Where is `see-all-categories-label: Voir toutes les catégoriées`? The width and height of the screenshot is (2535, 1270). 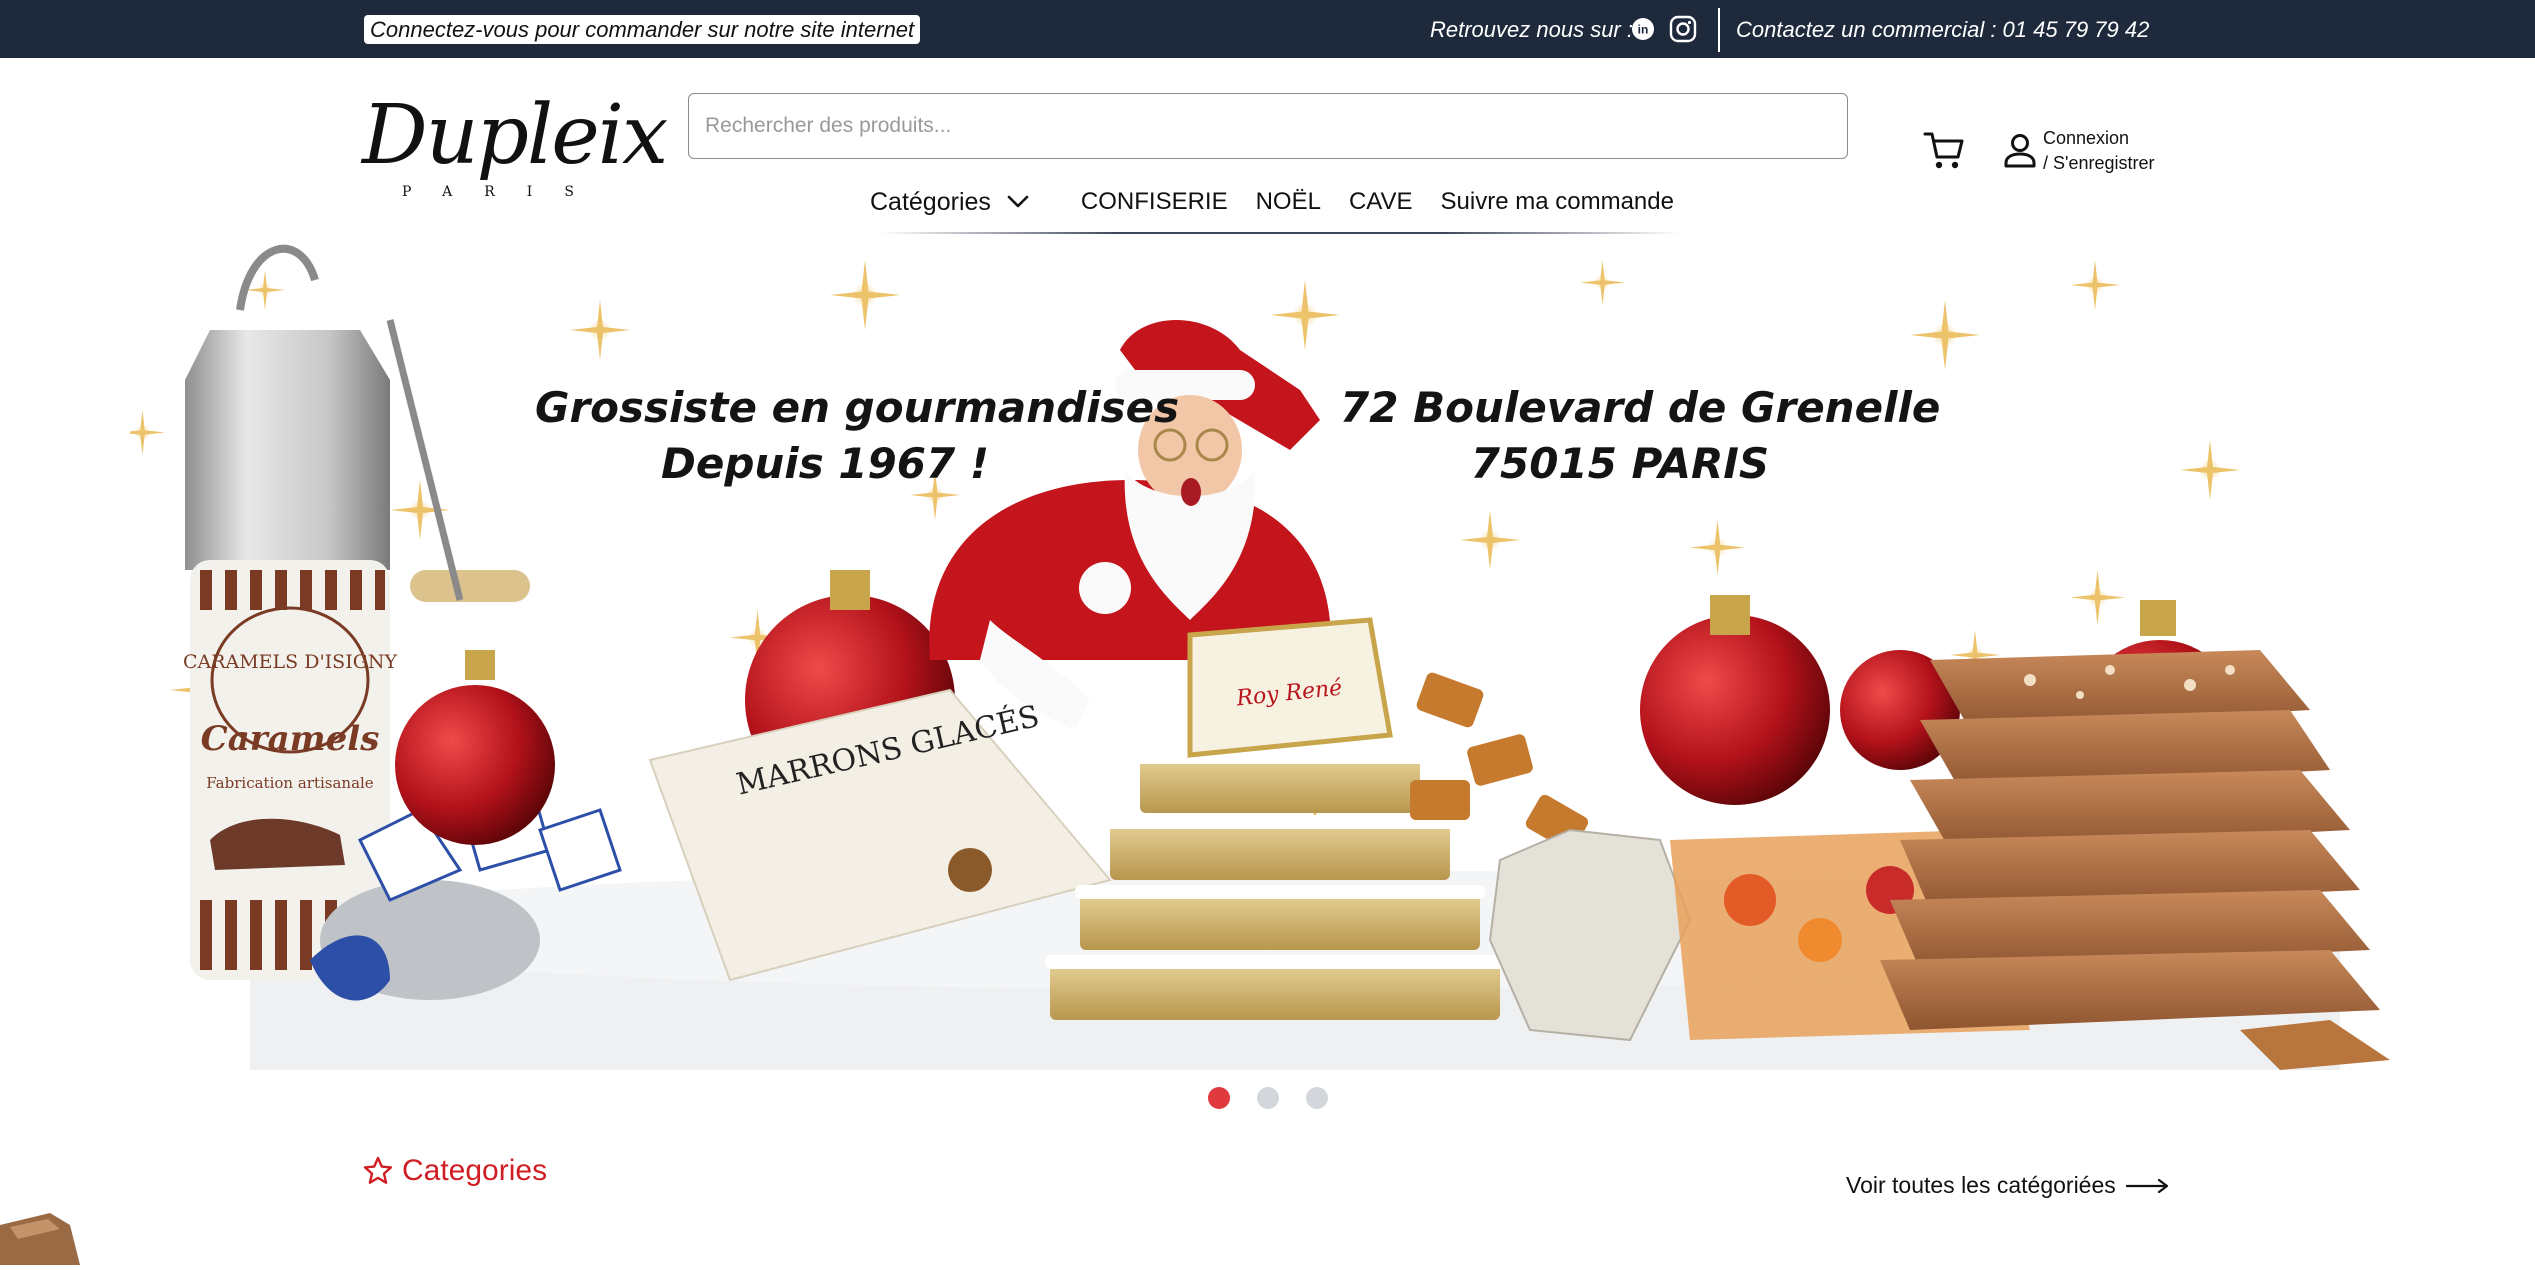 see-all-categories-label: Voir toutes les catégoriées is located at coordinates (1981, 1185).